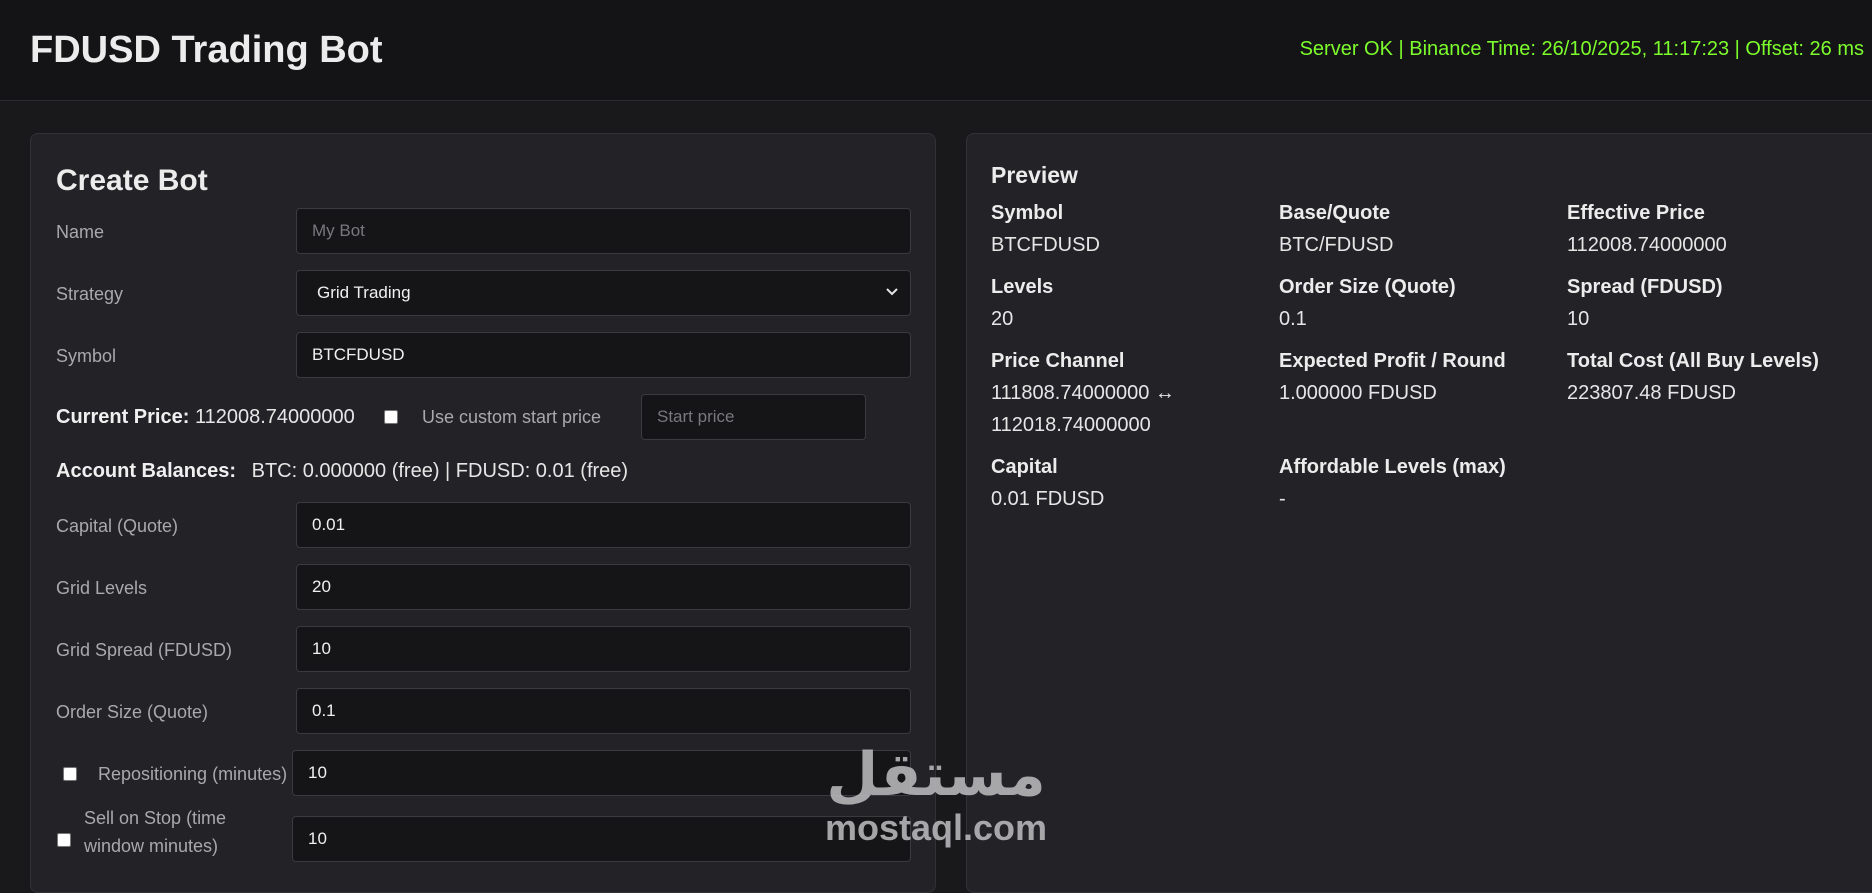 This screenshot has width=1872, height=893. What do you see at coordinates (1636, 213) in the screenshot?
I see `preview-label: Effective Price` at bounding box center [1636, 213].